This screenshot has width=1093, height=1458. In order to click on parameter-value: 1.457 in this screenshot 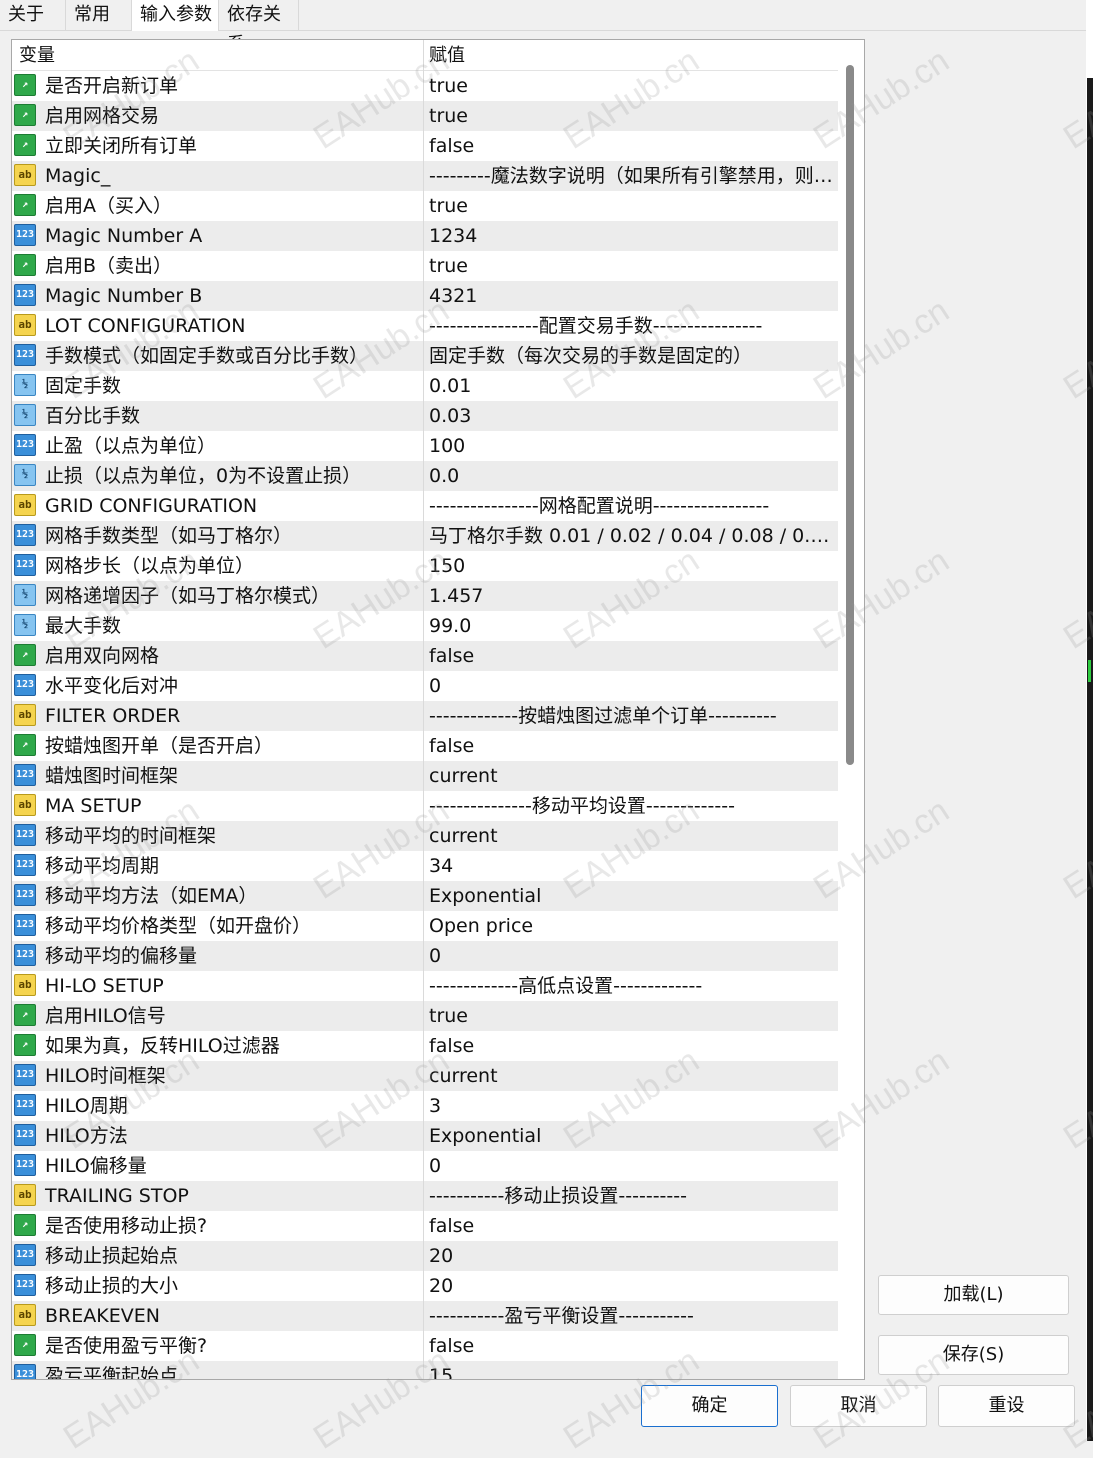, I will do `click(631, 596)`.